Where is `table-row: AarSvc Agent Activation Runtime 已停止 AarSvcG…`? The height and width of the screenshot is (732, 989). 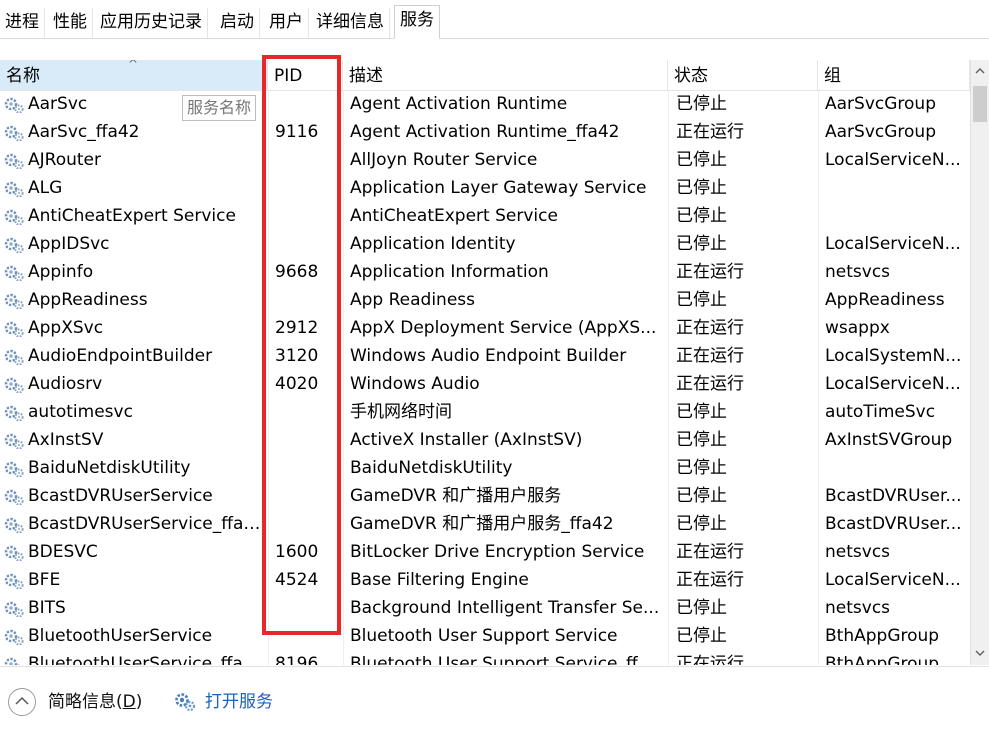
table-row: AarSvc Agent Activation Runtime 已停止 AarSvcG… is located at coordinates (485, 104).